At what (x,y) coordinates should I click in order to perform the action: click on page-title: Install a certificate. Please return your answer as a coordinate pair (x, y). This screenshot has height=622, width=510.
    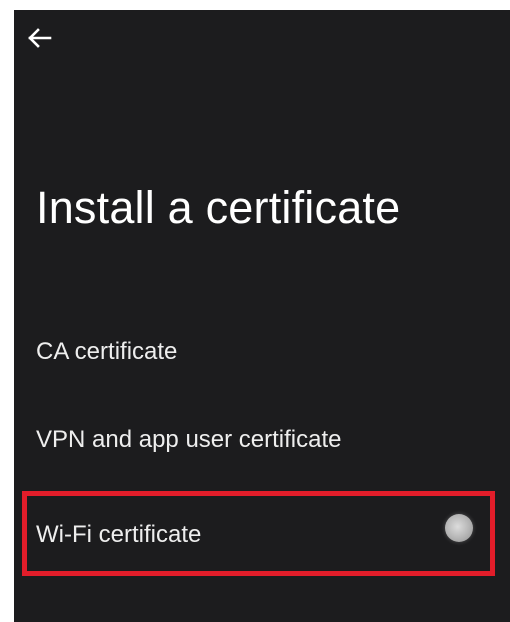
    Looking at the image, I should click on (218, 207).